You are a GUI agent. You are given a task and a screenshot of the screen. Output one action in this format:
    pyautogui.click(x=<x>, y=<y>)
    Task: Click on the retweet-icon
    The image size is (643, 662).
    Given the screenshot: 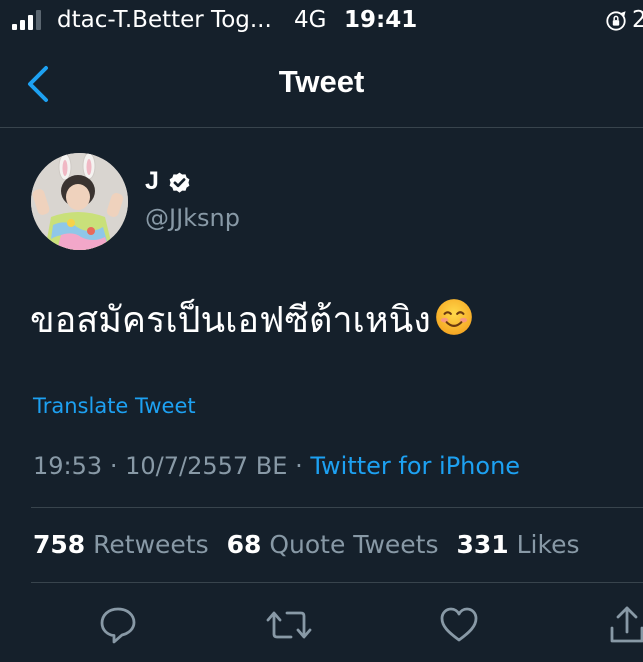 What is the action you would take?
    pyautogui.click(x=289, y=625)
    